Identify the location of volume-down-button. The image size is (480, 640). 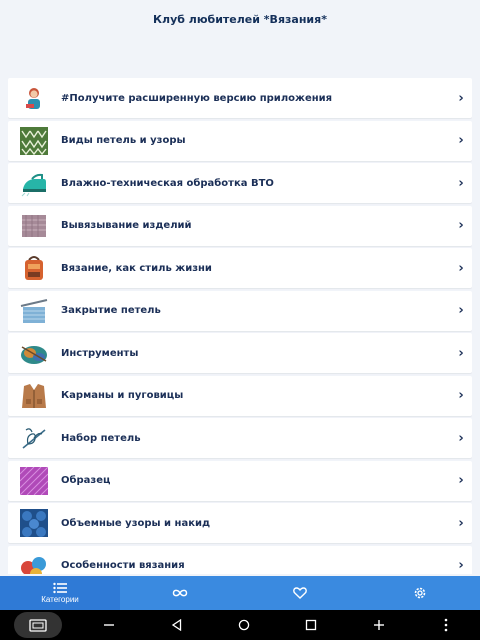
(109, 625).